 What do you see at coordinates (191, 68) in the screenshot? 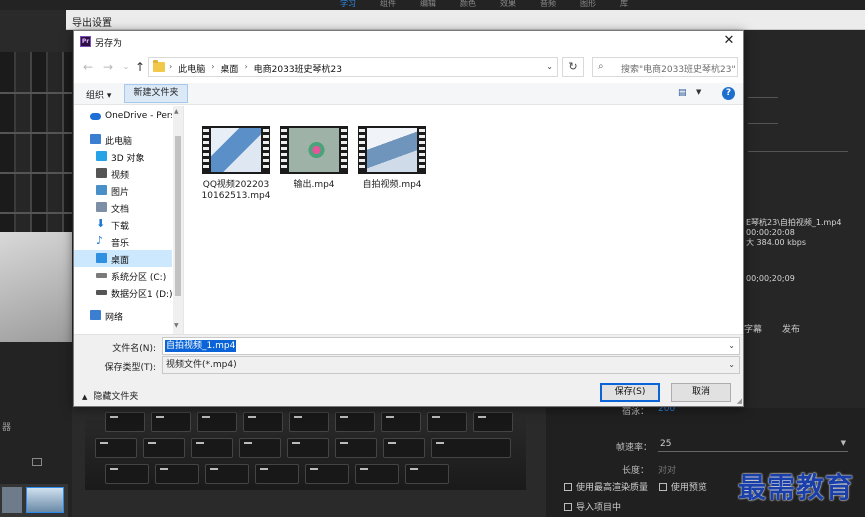
I see `breadcrumb-this-pc: 此电脑` at bounding box center [191, 68].